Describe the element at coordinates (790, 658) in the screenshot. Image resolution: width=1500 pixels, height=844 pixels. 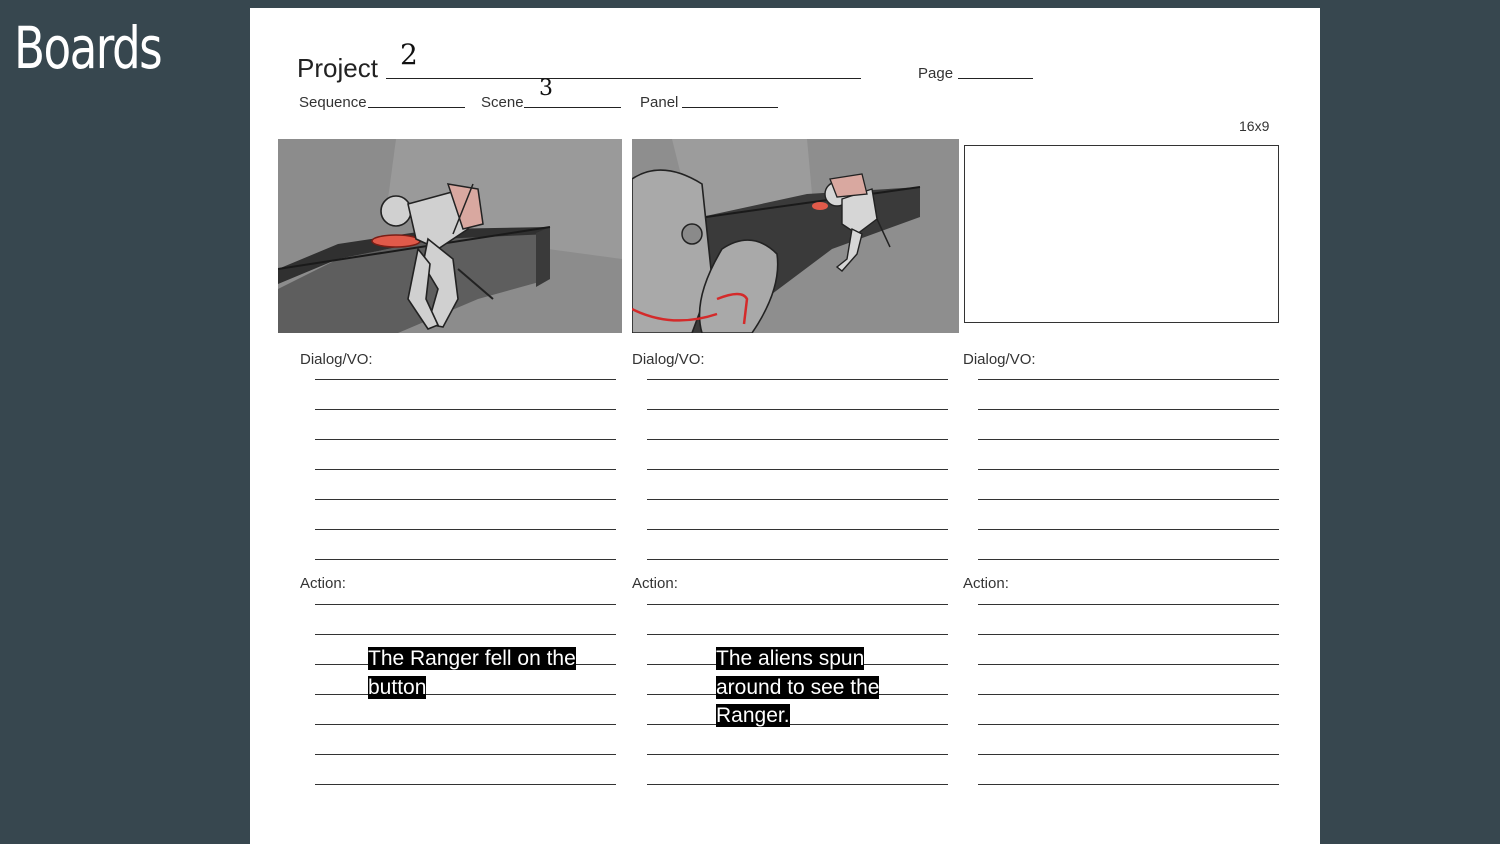
I see `action-note-line: The aliens spun` at that location.